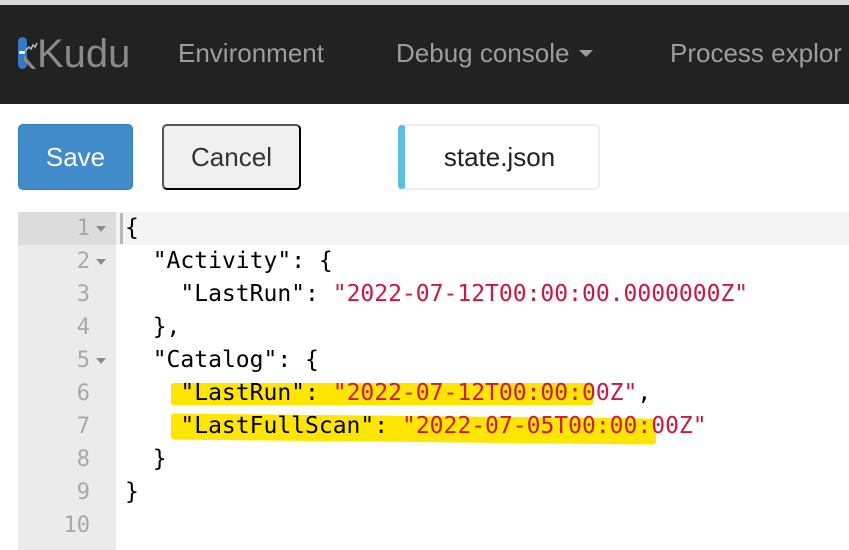  Describe the element at coordinates (75, 157) in the screenshot. I see `save-button: Save` at that location.